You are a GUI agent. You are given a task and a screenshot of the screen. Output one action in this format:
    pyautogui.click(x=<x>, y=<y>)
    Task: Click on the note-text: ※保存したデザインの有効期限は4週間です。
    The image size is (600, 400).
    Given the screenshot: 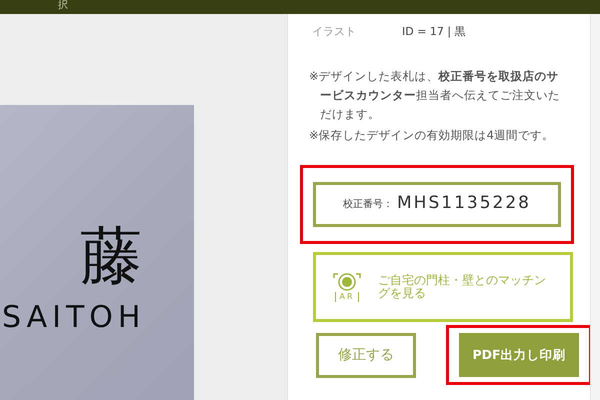 What is the action you would take?
    pyautogui.click(x=431, y=135)
    